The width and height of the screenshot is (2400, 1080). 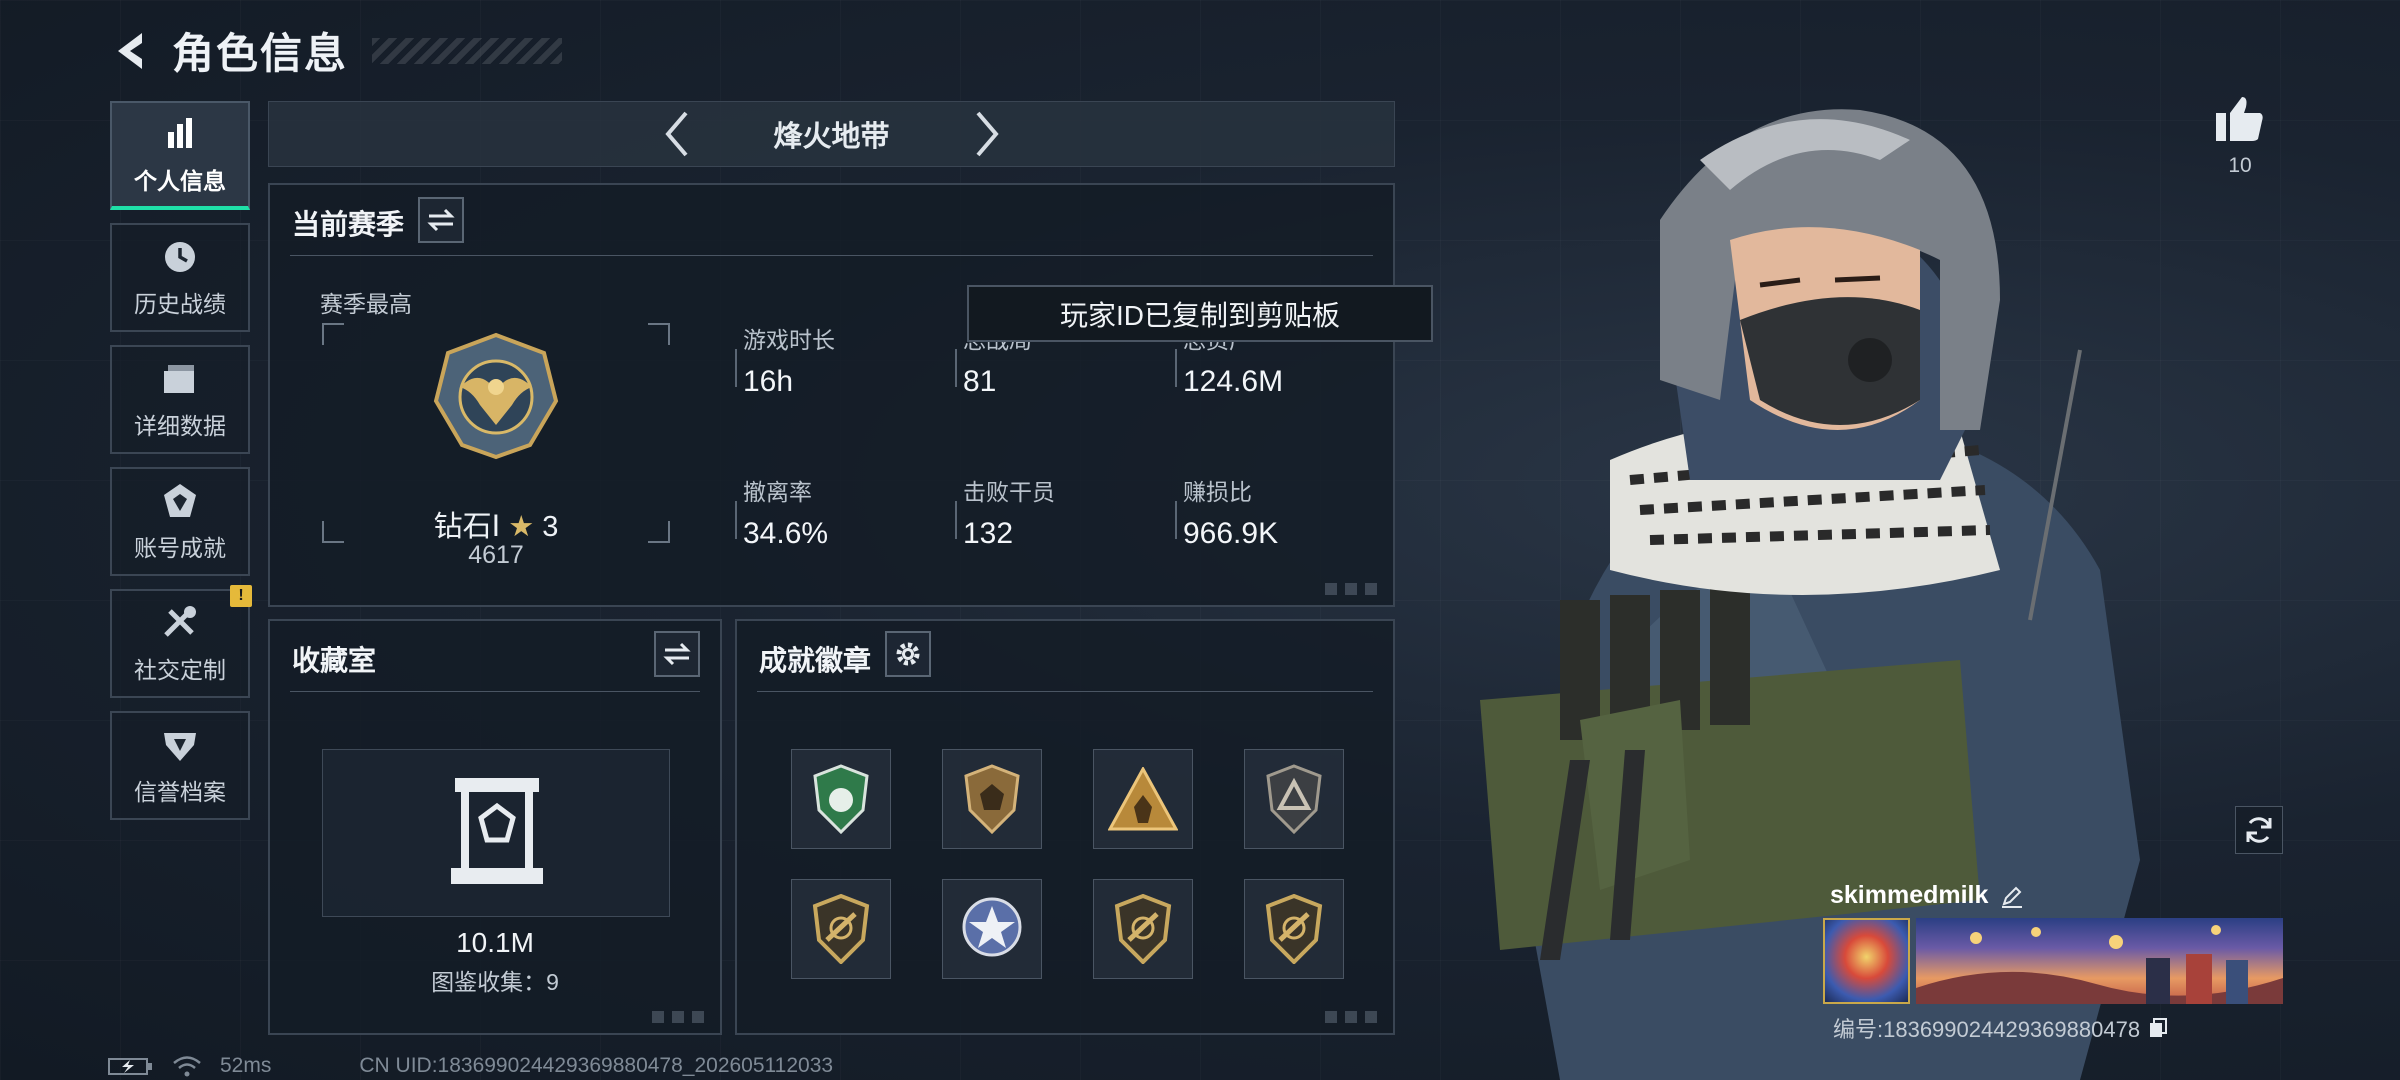 What do you see at coordinates (348, 224) in the screenshot?
I see `season-title: 当前赛季` at bounding box center [348, 224].